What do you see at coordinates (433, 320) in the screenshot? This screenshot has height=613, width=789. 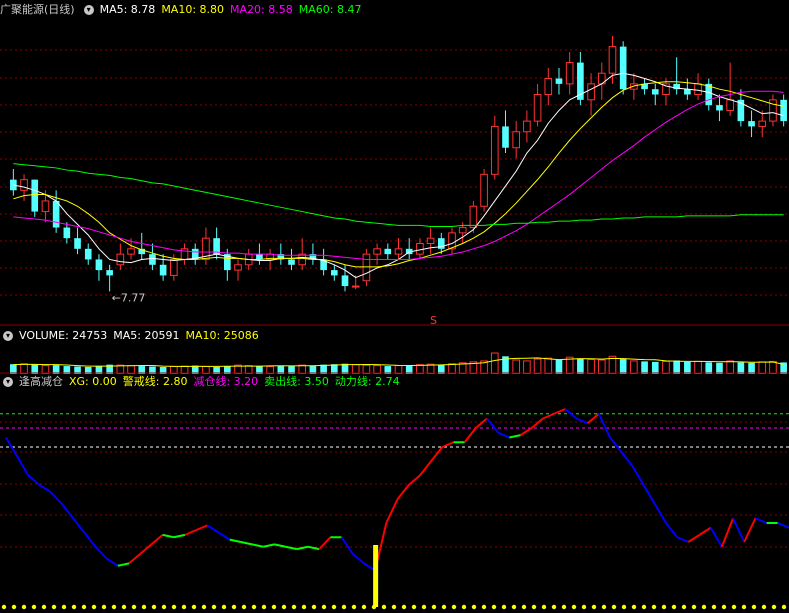 I see `sell-marker: S` at bounding box center [433, 320].